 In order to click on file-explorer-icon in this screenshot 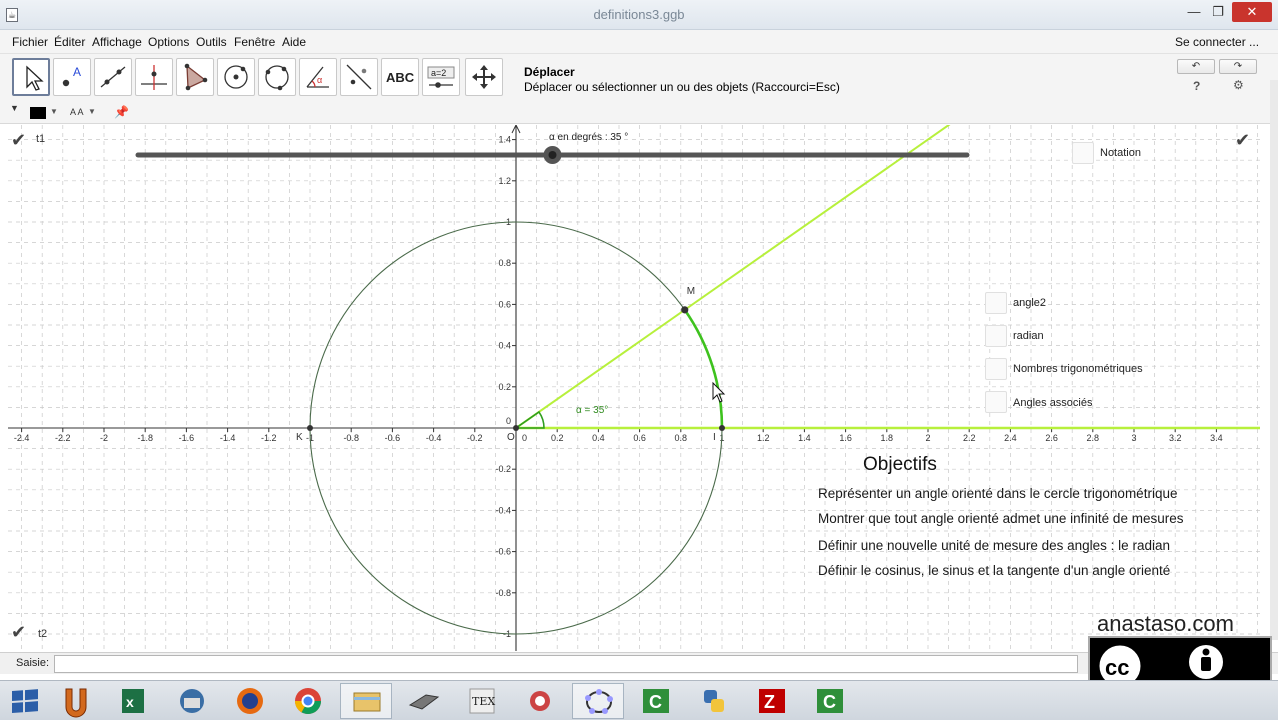, I will do `click(366, 701)`.